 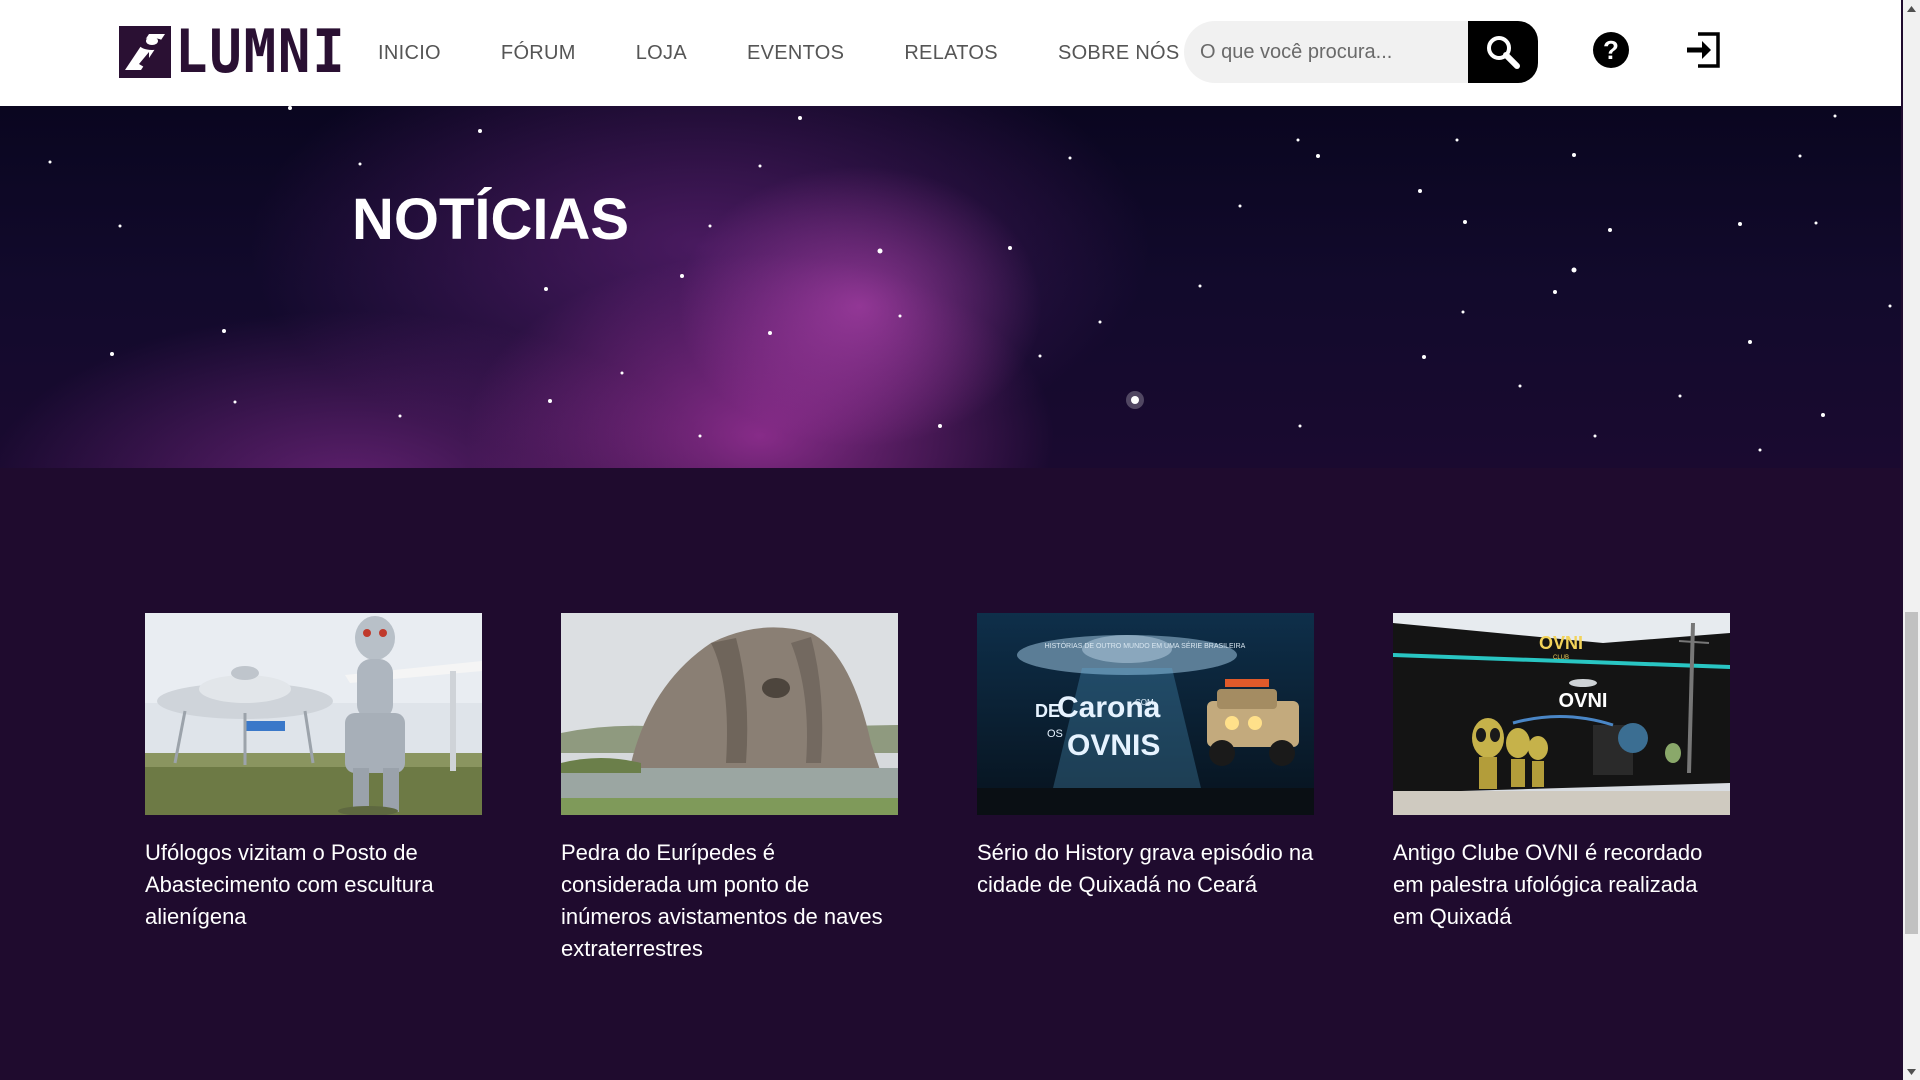 I want to click on page-title: NOTÍCIAS, so click(x=491, y=219).